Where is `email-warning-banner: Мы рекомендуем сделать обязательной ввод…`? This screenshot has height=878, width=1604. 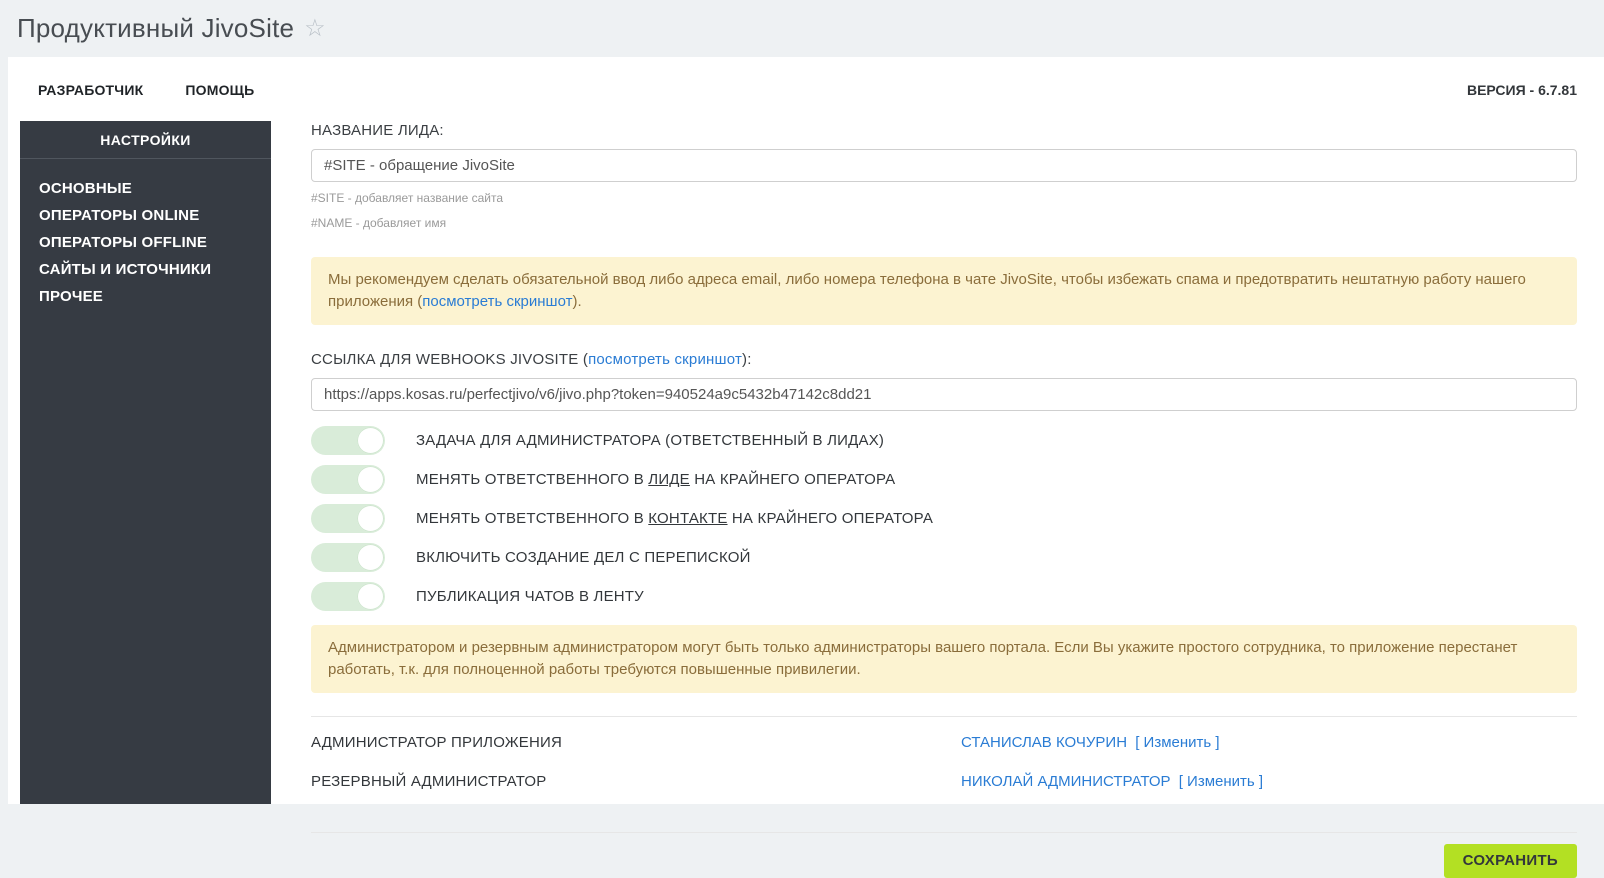
email-warning-banner: Мы рекомендуем сделать обязательной ввод… is located at coordinates (944, 291).